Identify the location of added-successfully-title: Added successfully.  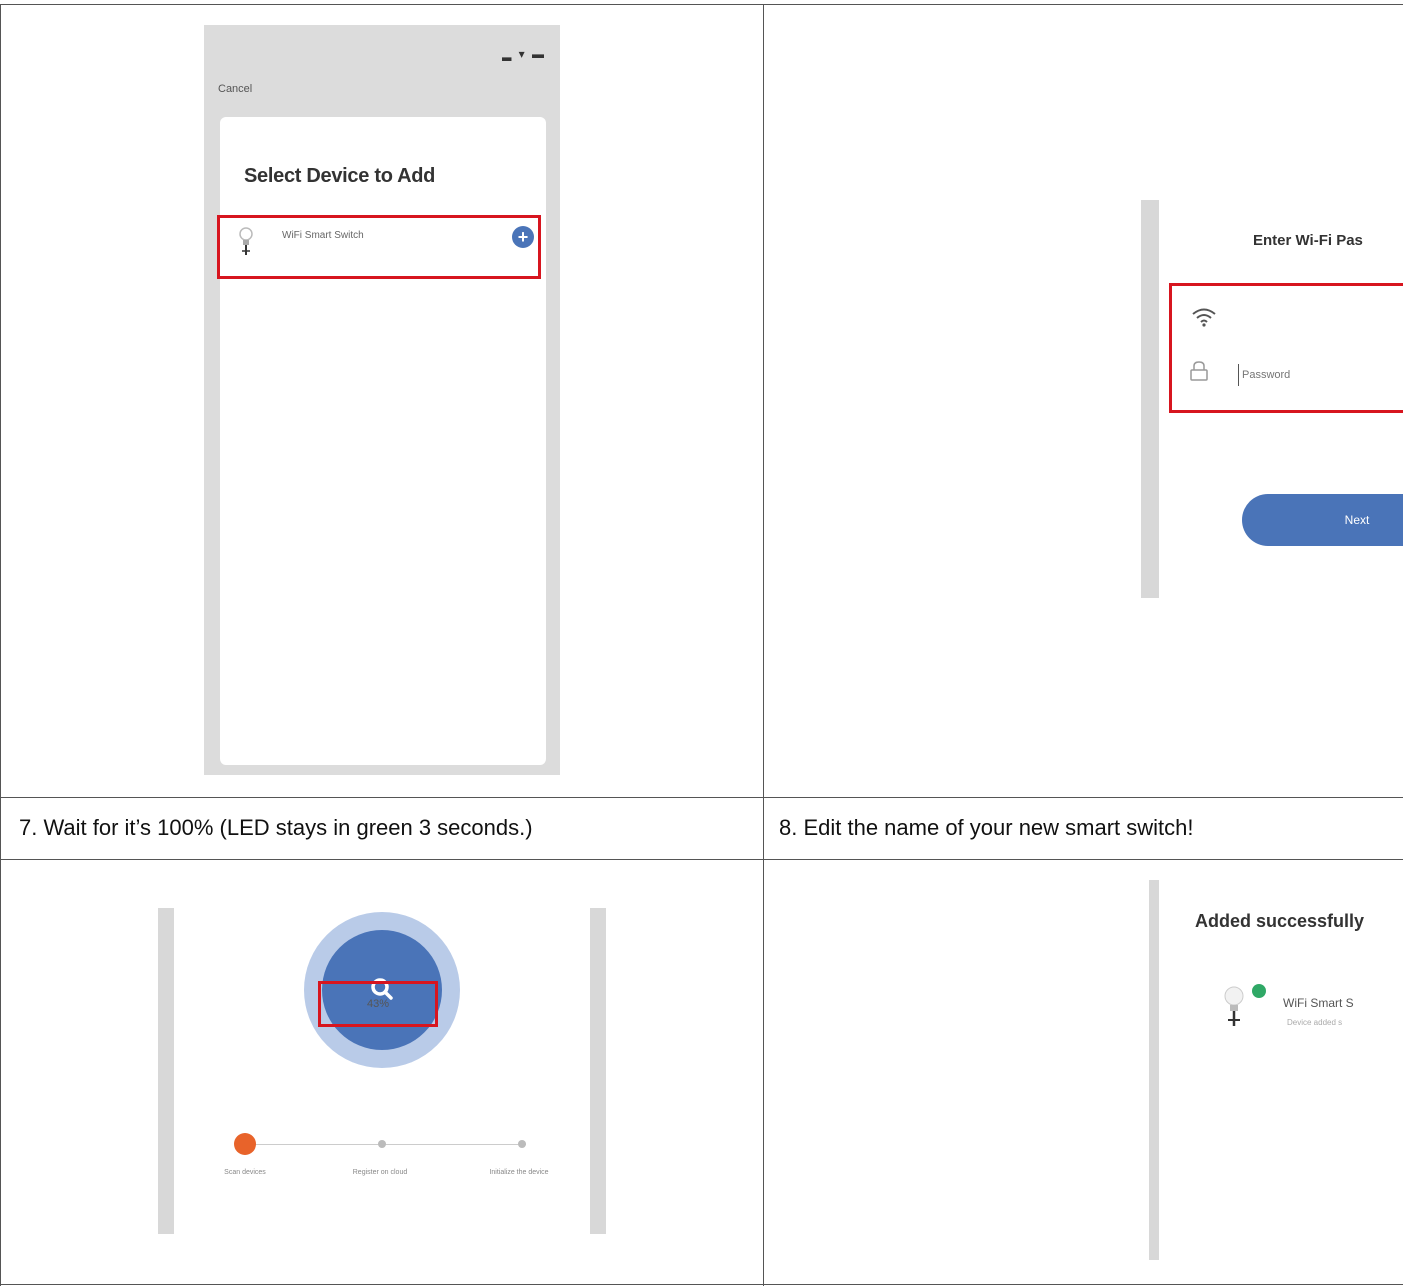
(1280, 921).